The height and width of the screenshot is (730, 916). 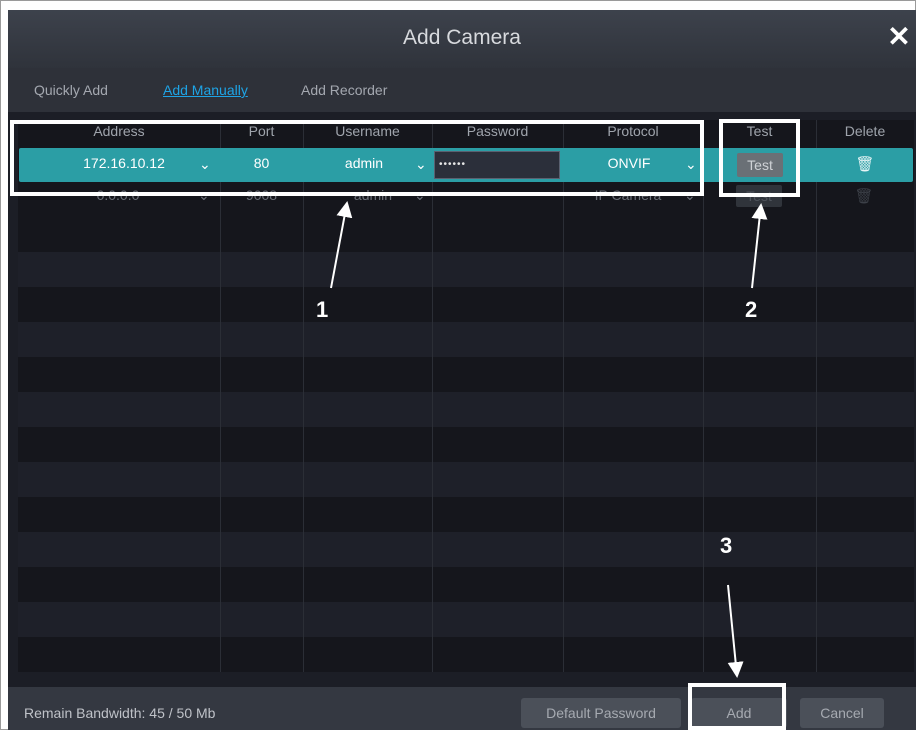 I want to click on callout-number-2: 2, so click(x=751, y=309).